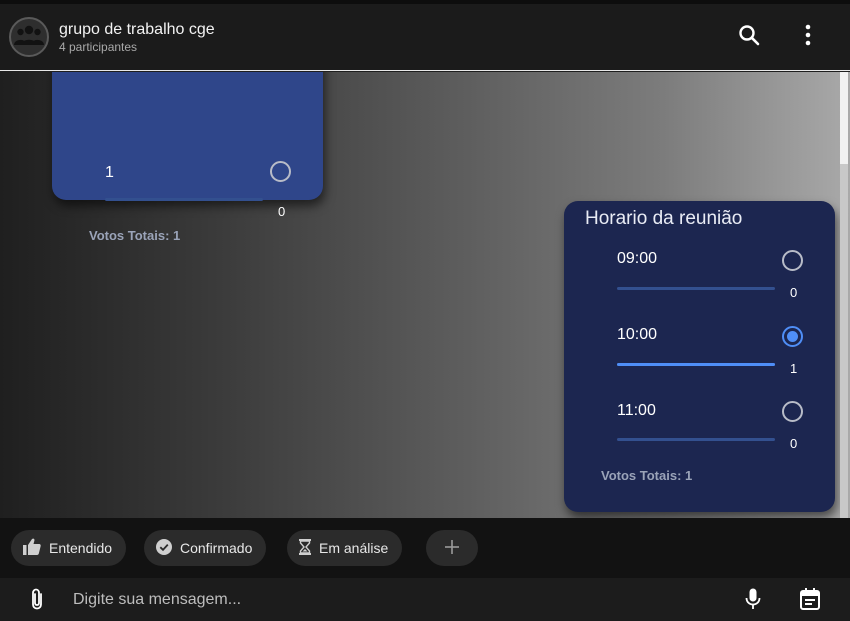 The width and height of the screenshot is (850, 621). Describe the element at coordinates (216, 548) in the screenshot. I see `quick-reply-label: Confirmado` at that location.